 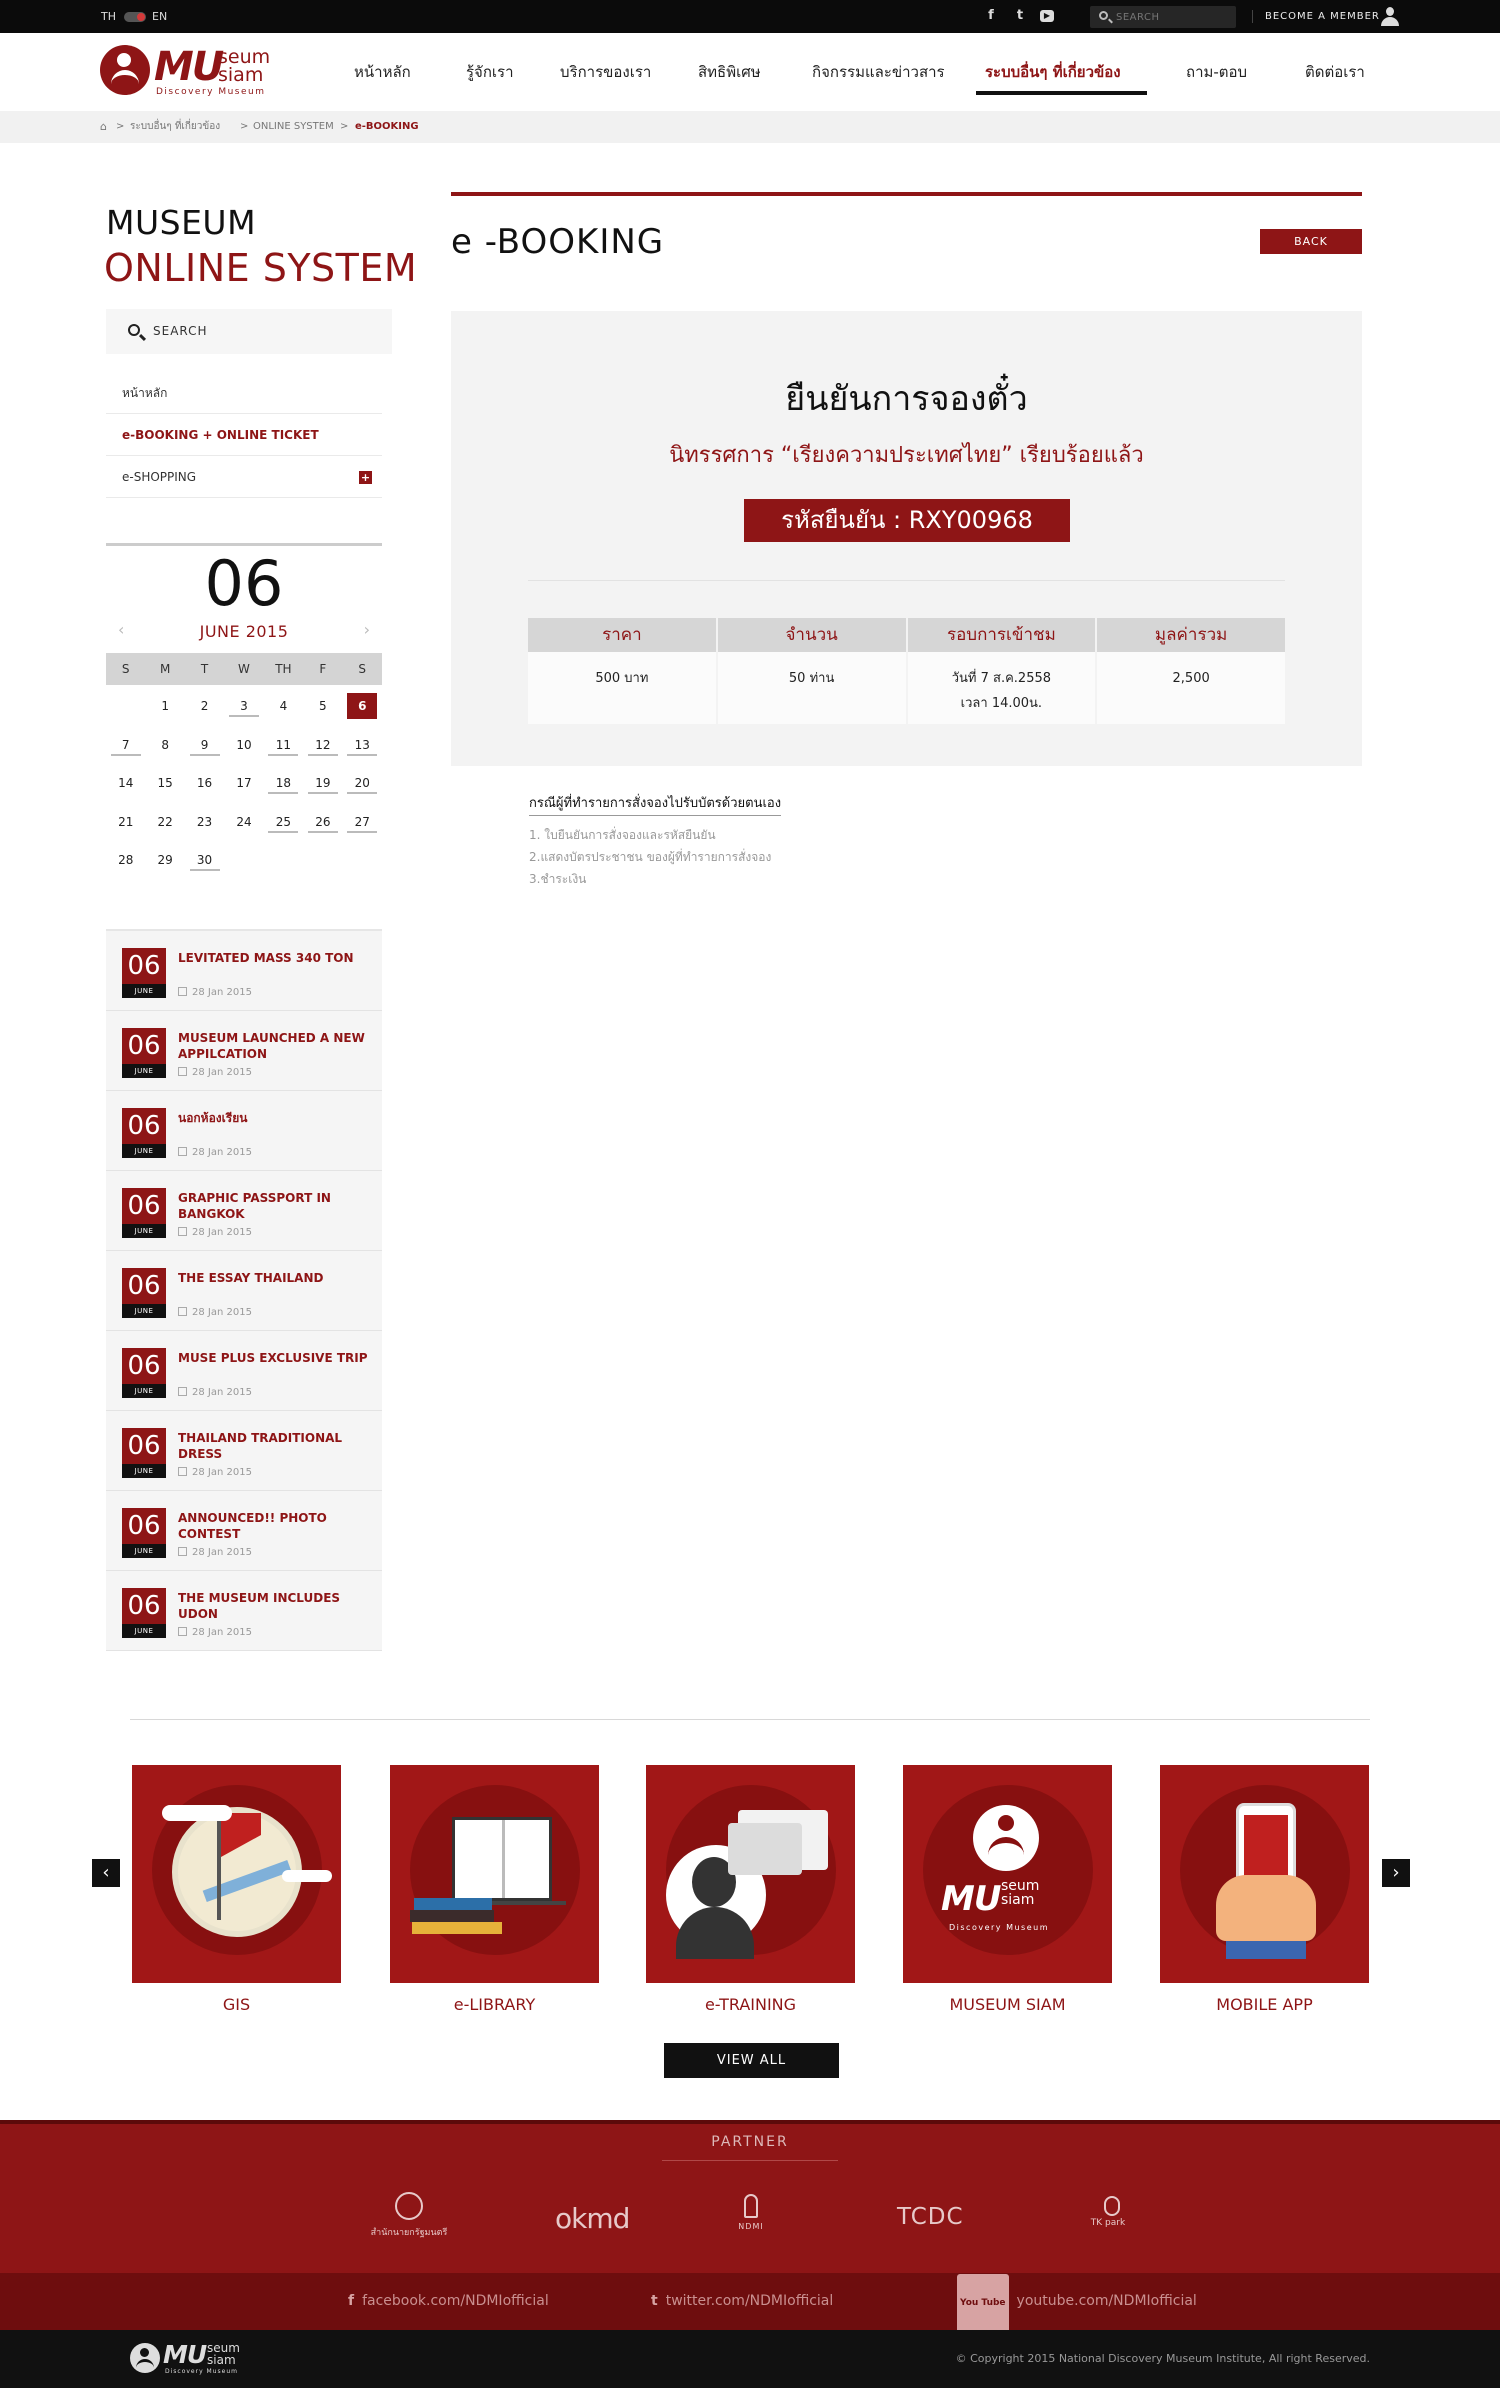 I want to click on facebook-link: f facebook.com/NDMIofficial, so click(x=448, y=2301).